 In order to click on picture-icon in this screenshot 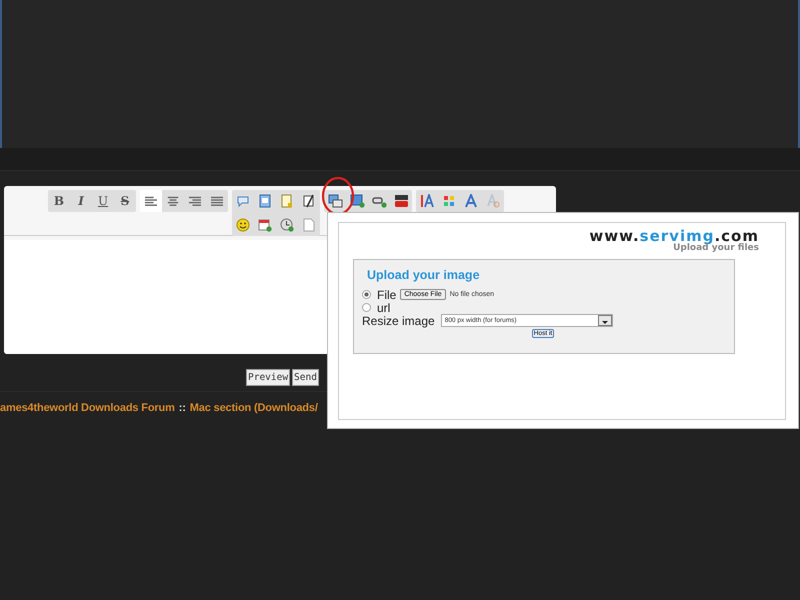, I will do `click(357, 201)`.